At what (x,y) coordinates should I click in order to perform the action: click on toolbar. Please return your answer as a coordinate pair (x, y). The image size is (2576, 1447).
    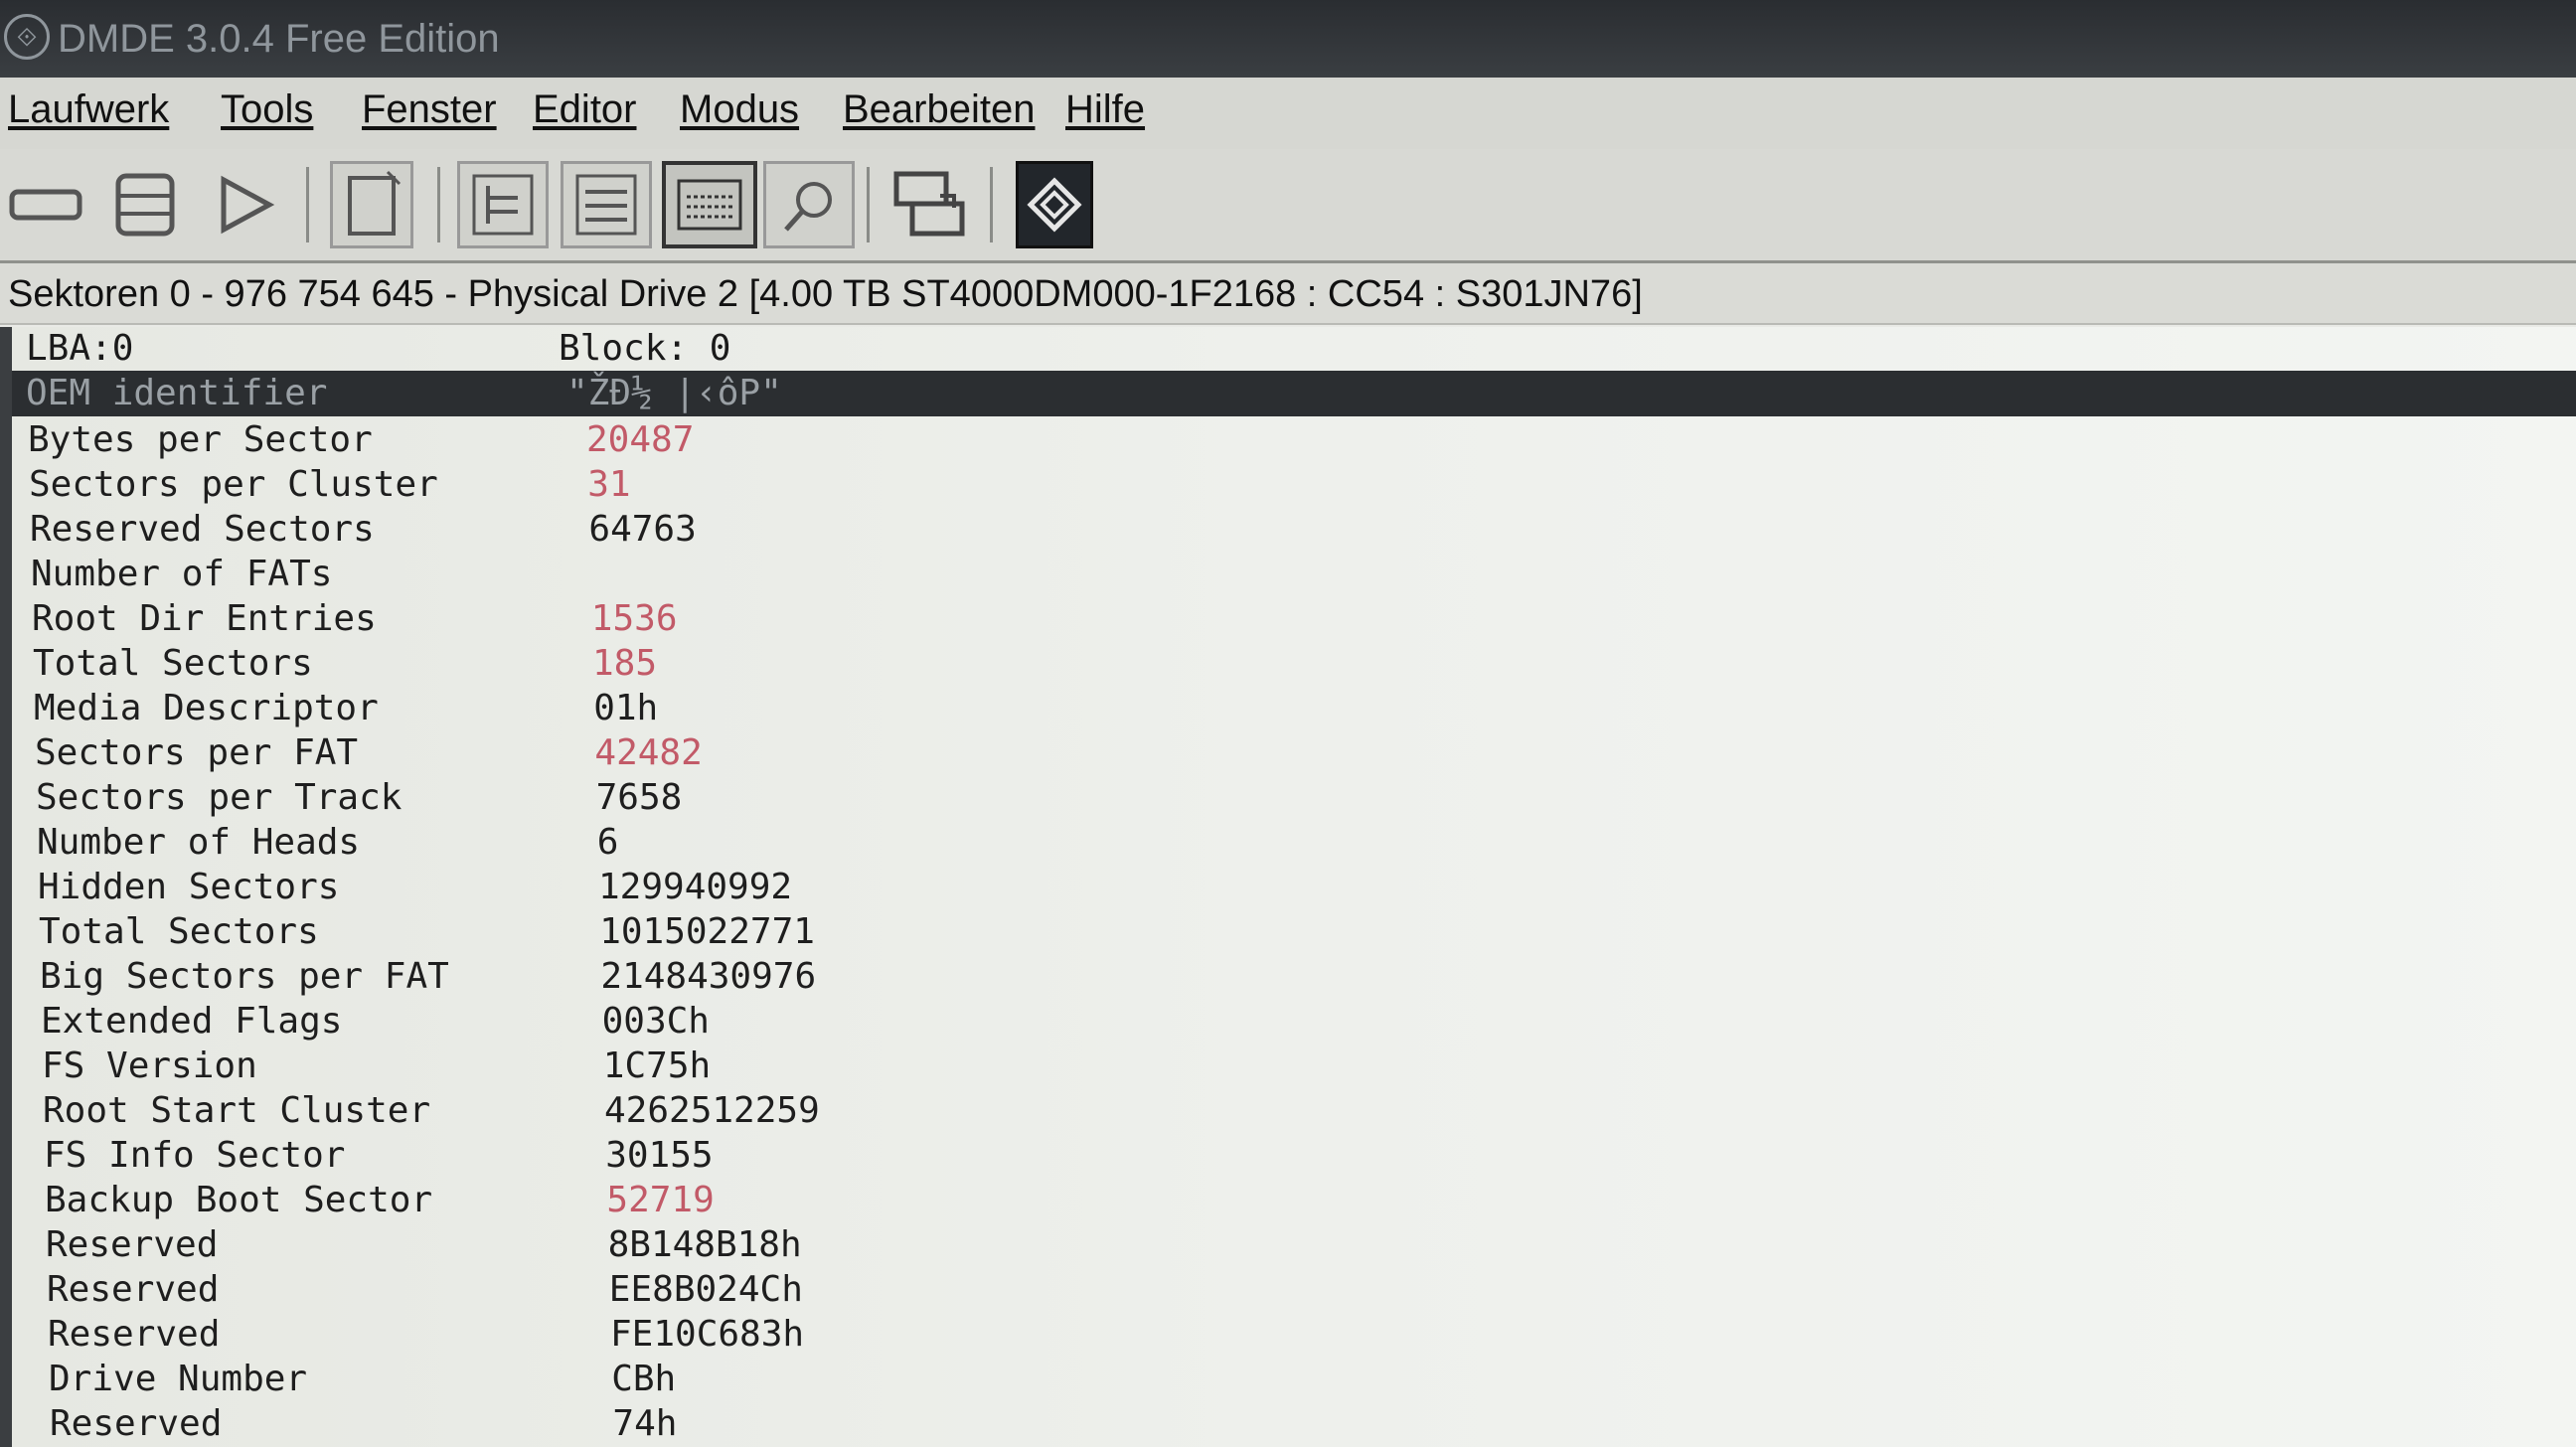
    Looking at the image, I should click on (1288, 206).